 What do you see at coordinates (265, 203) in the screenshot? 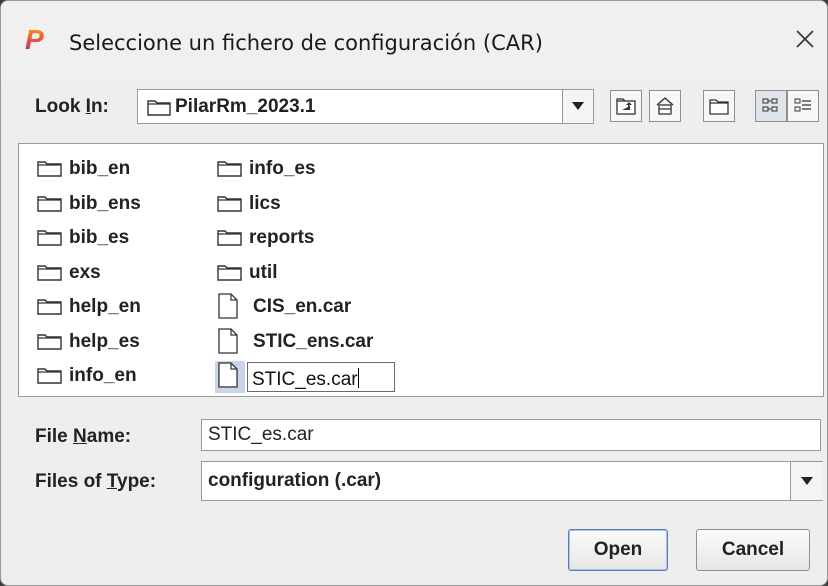
I see `item-name: lics` at bounding box center [265, 203].